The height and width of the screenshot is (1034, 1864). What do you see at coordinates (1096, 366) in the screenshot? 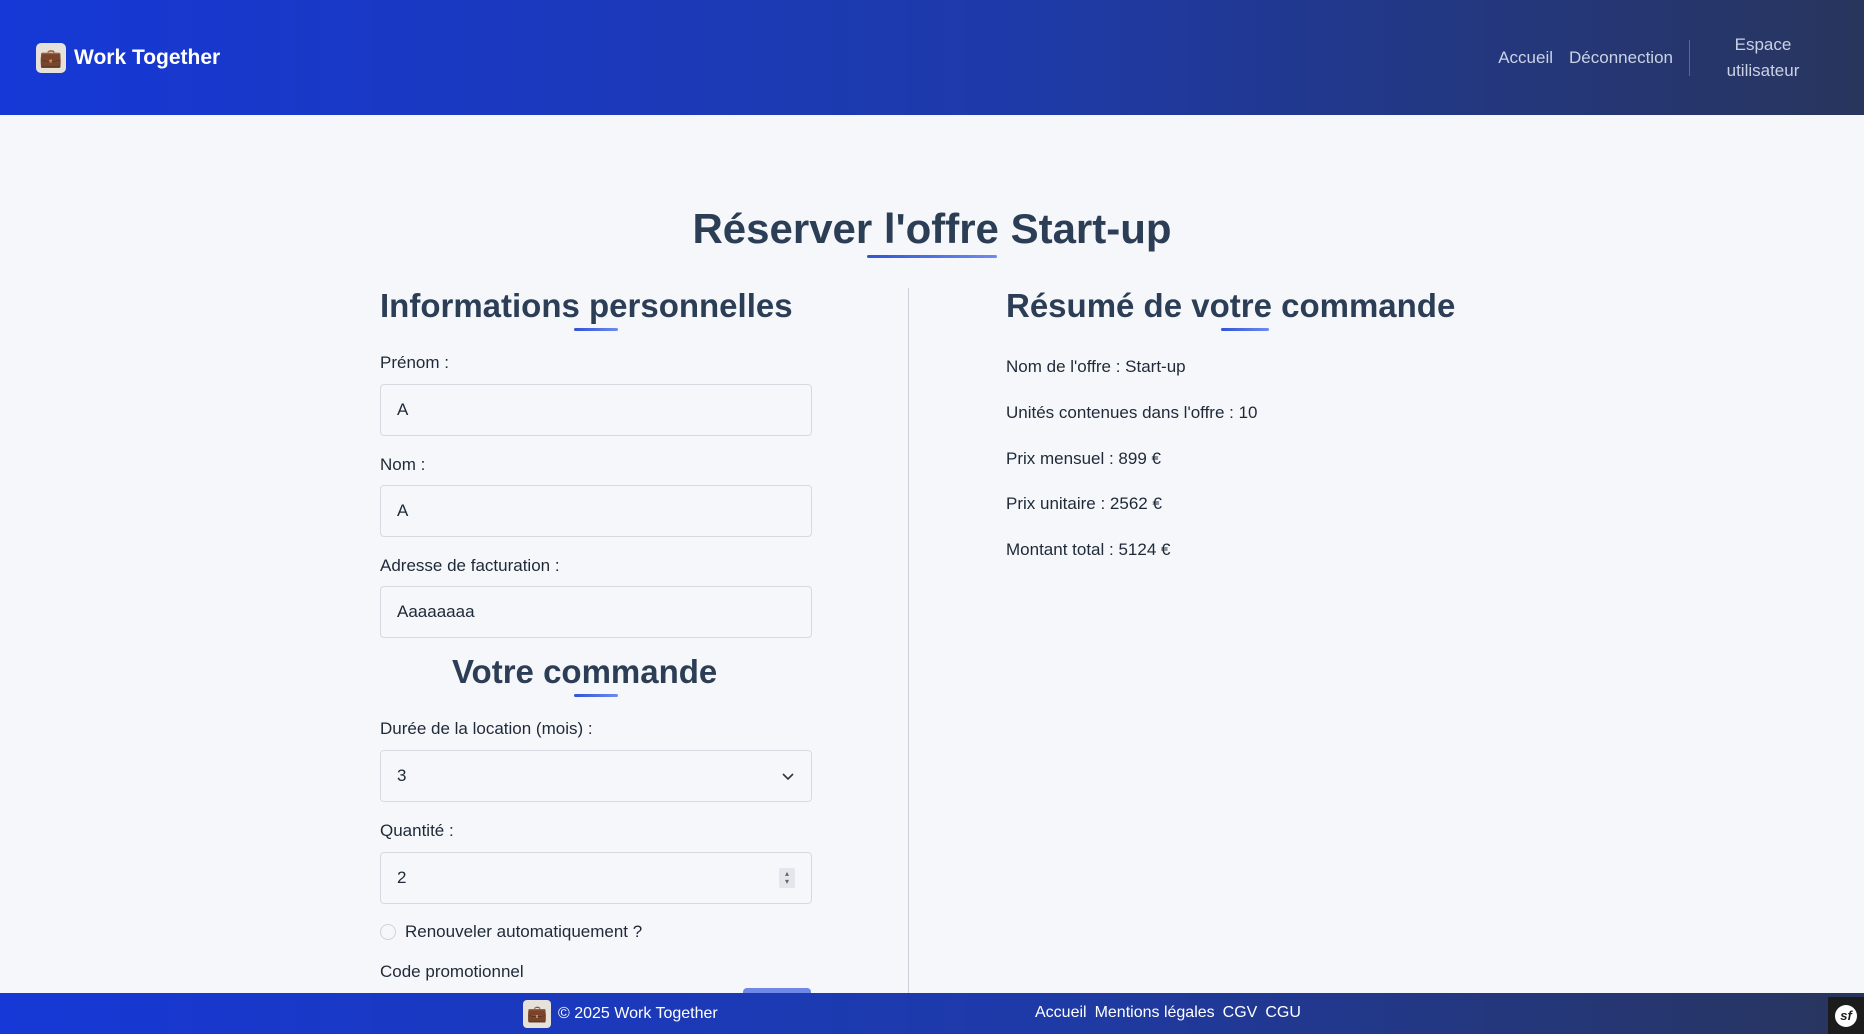
I see `summary-offer-name: Nom de l'offre : Start-up` at bounding box center [1096, 366].